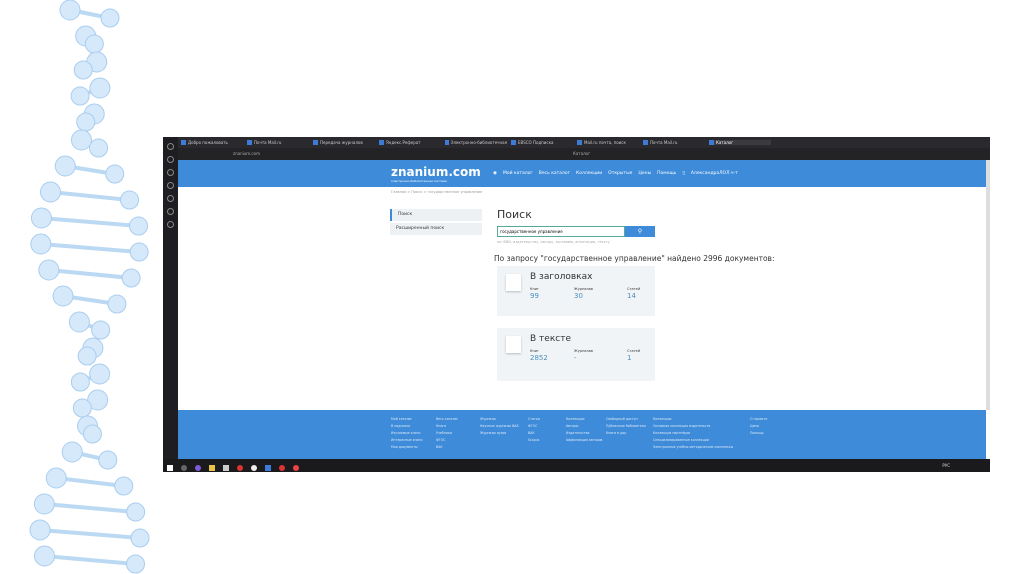  What do you see at coordinates (584, 433) in the screenshot?
I see `footer-link: Издательства` at bounding box center [584, 433].